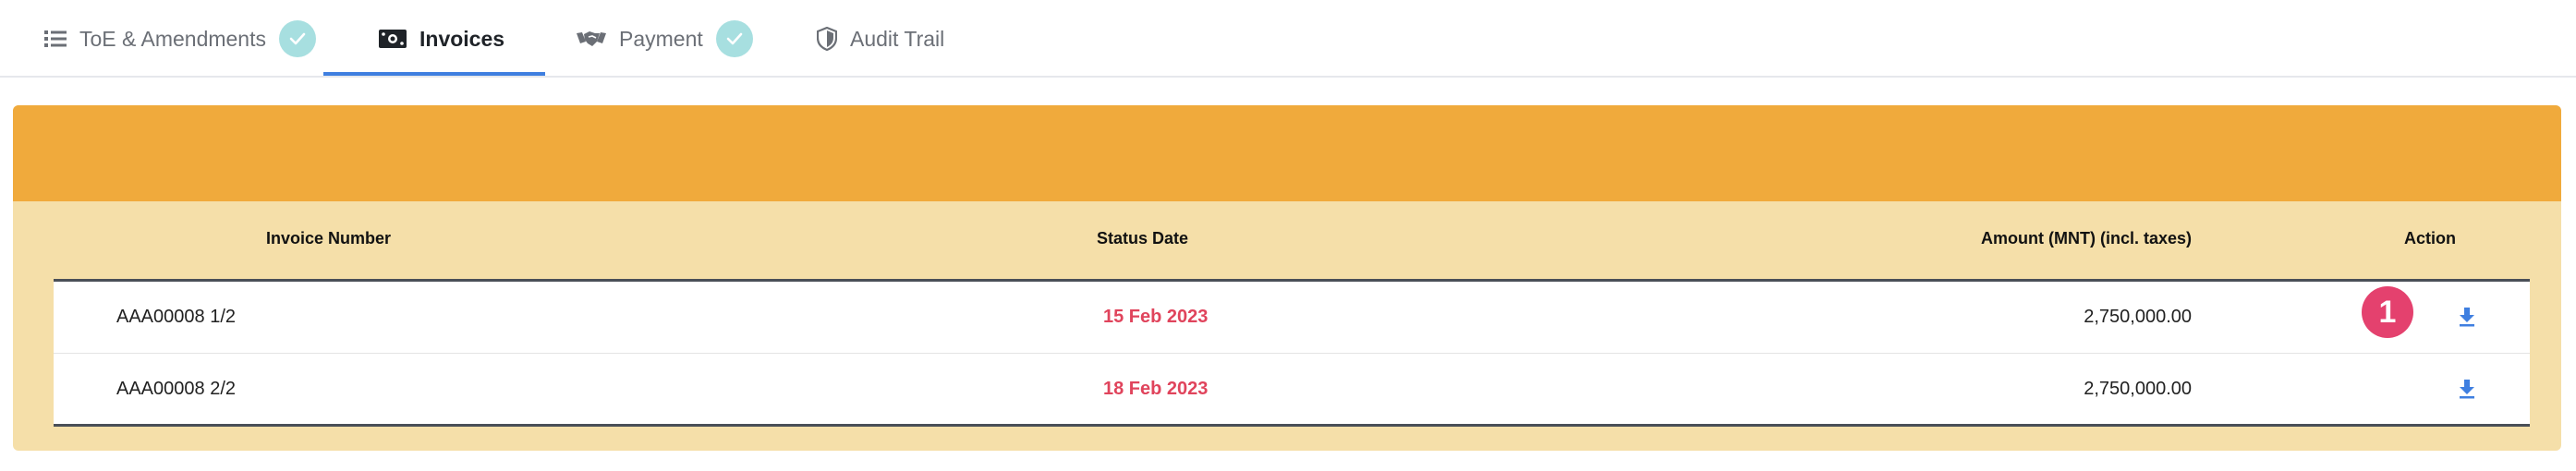 This screenshot has height=471, width=2576. I want to click on invoice-number-cell: AAA00008 2/2, so click(176, 389).